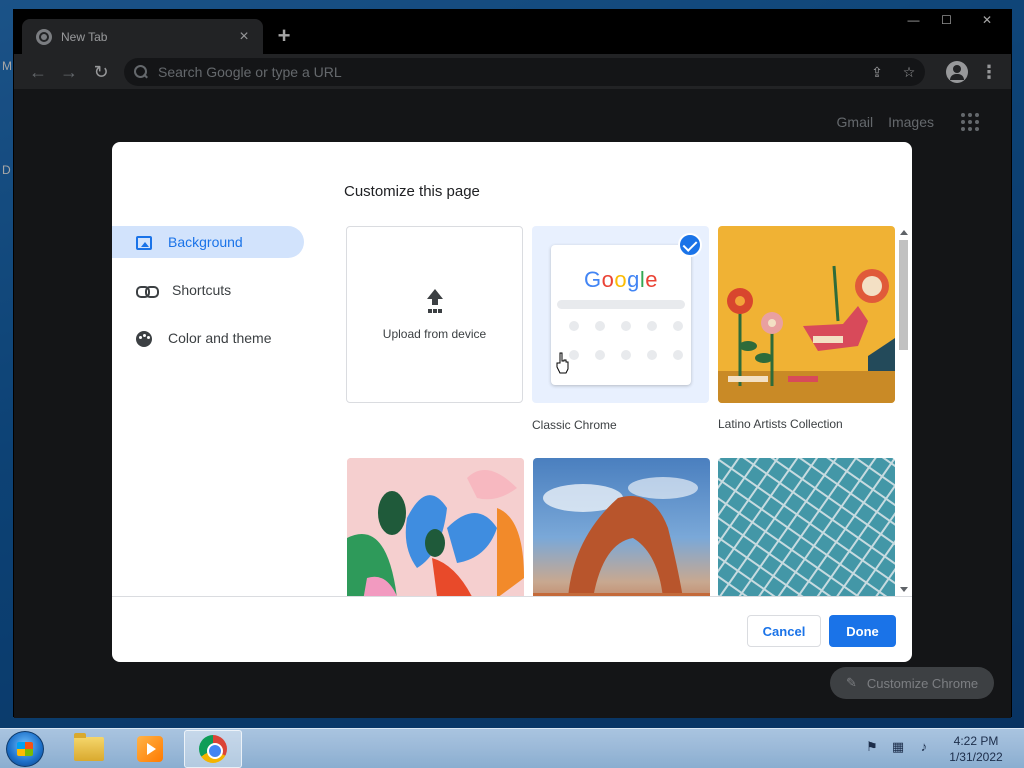 The image size is (1024, 768). What do you see at coordinates (144, 243) in the screenshot?
I see `image-icon` at bounding box center [144, 243].